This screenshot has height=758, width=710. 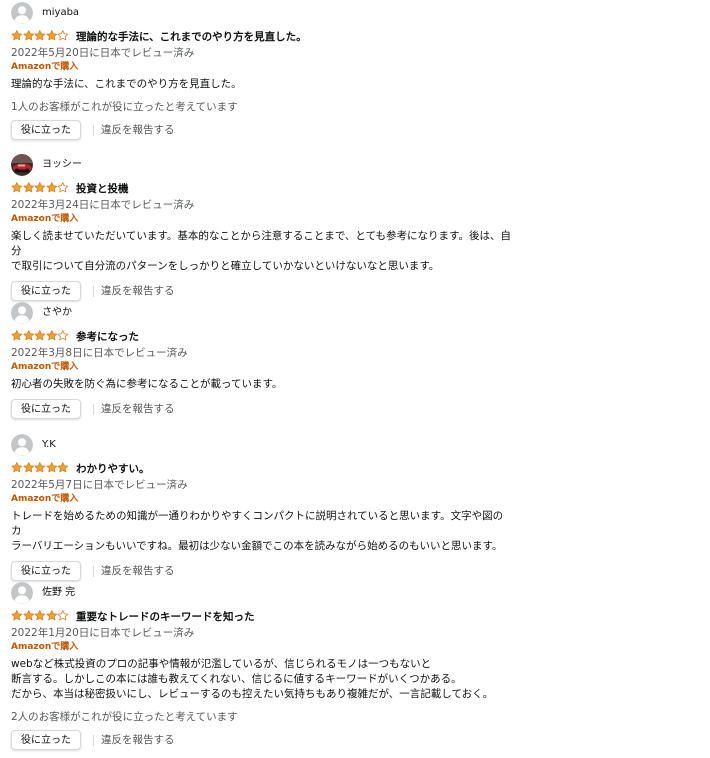 I want to click on review-body: 理論的な手法に、これまでのやり方を見直した。, so click(x=126, y=84).